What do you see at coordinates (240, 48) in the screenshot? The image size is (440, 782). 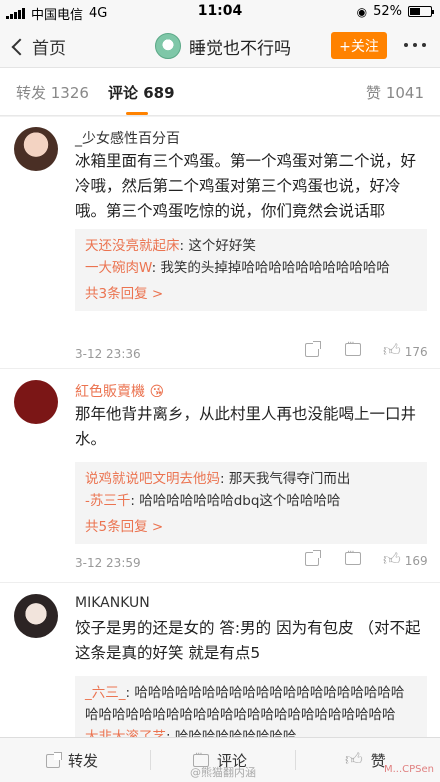 I see `page-title: 睡觉也不行吗` at bounding box center [240, 48].